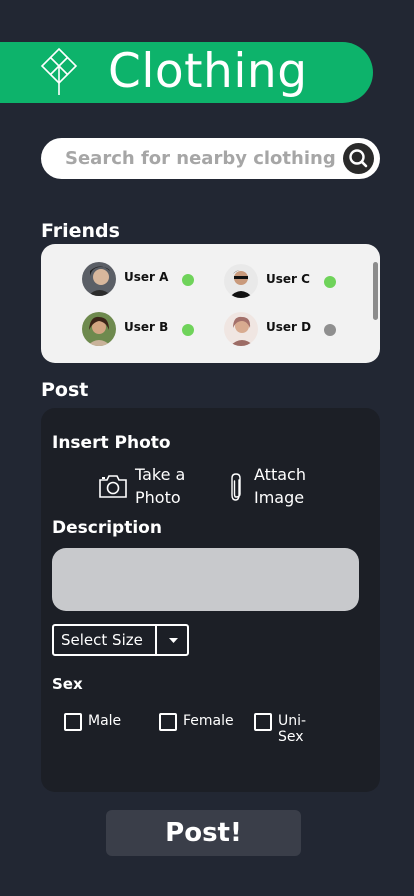  Describe the element at coordinates (292, 729) in the screenshot. I see `unisex-label: Uni-Sex` at that location.